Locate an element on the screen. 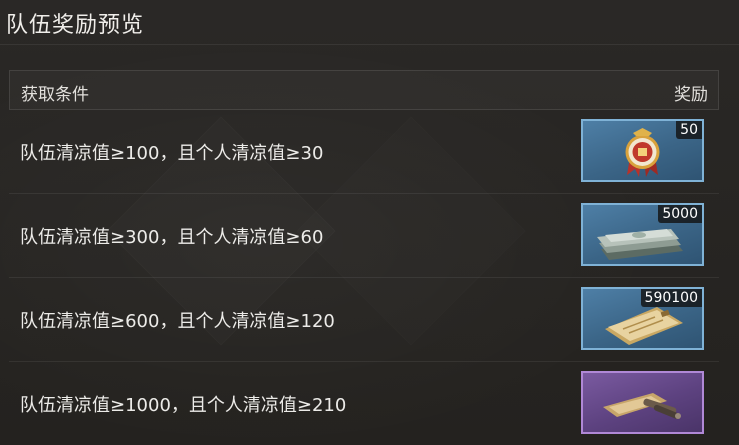 Image resolution: width=739 pixels, height=445 pixels. header-condition: 获取条件 is located at coordinates (55, 95).